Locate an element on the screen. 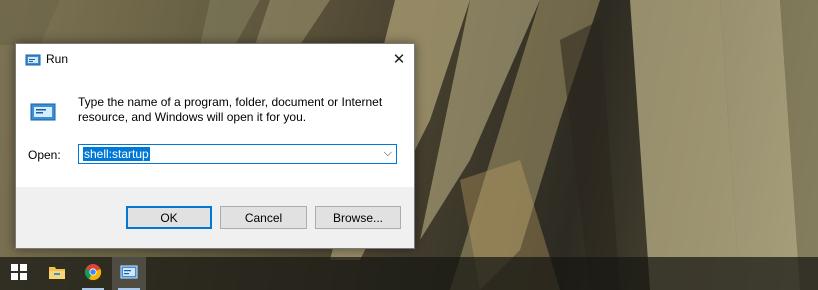  taskbar-file-explorer is located at coordinates (57, 273).